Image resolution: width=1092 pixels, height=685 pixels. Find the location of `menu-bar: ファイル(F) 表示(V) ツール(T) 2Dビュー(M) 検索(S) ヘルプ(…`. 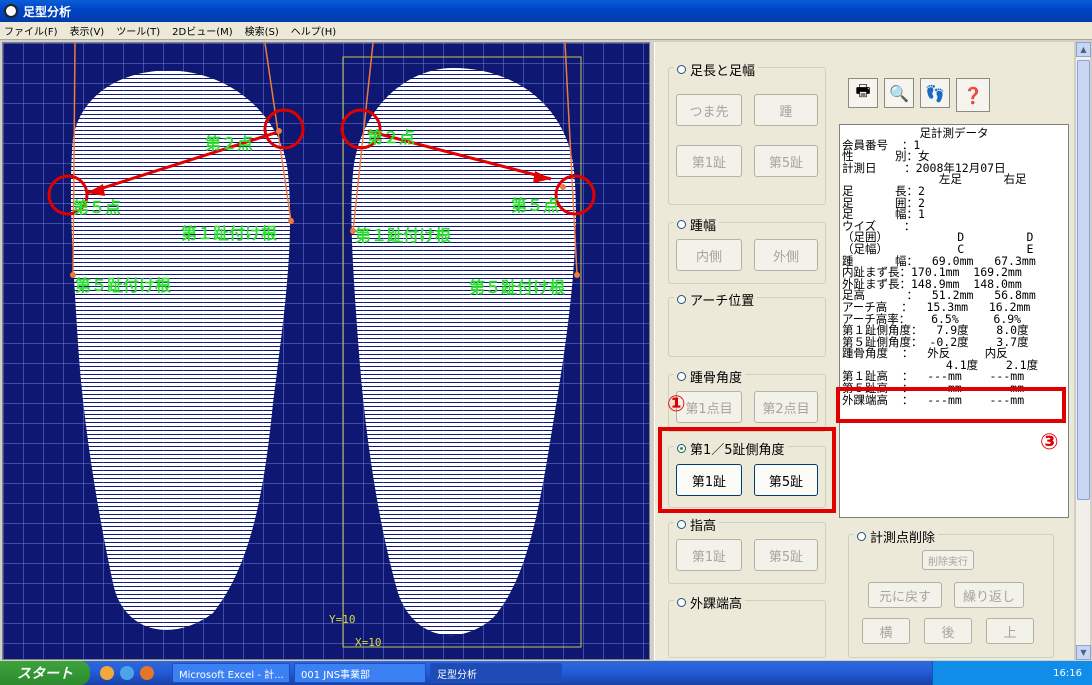

menu-bar: ファイル(F) 表示(V) ツール(T) 2Dビュー(M) 検索(S) ヘルプ(… is located at coordinates (546, 31).